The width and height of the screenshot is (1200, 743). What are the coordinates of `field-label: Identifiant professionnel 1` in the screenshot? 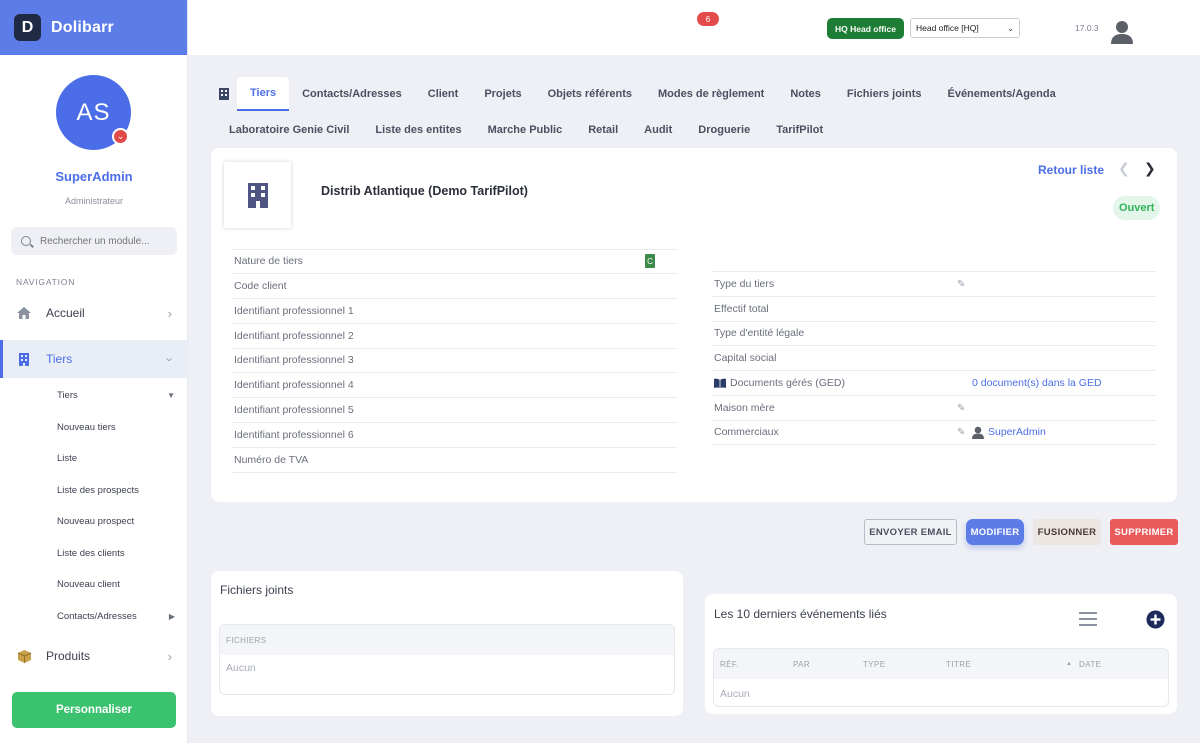 It's located at (294, 311).